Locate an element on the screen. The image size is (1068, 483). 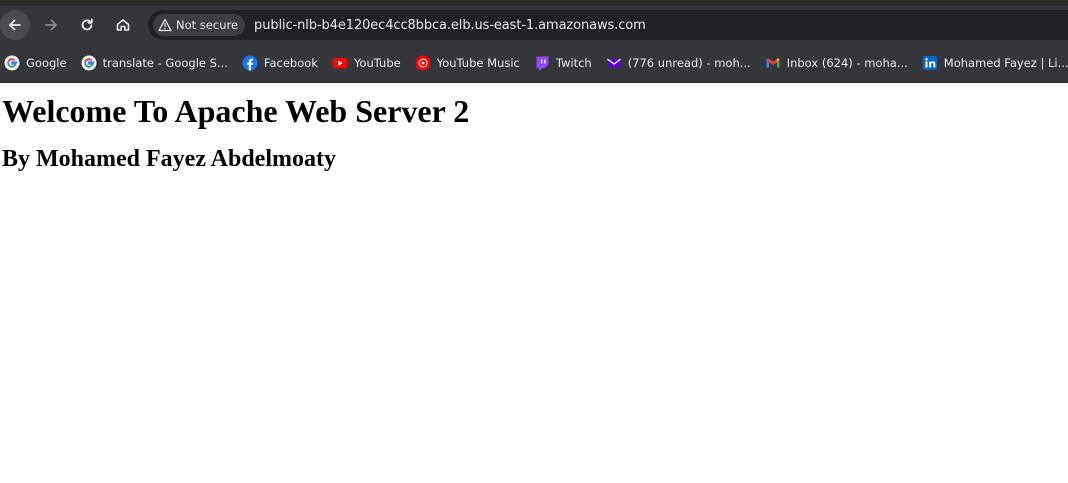
page-heading: Welcome To Apache Web Server 2 is located at coordinates (236, 111).